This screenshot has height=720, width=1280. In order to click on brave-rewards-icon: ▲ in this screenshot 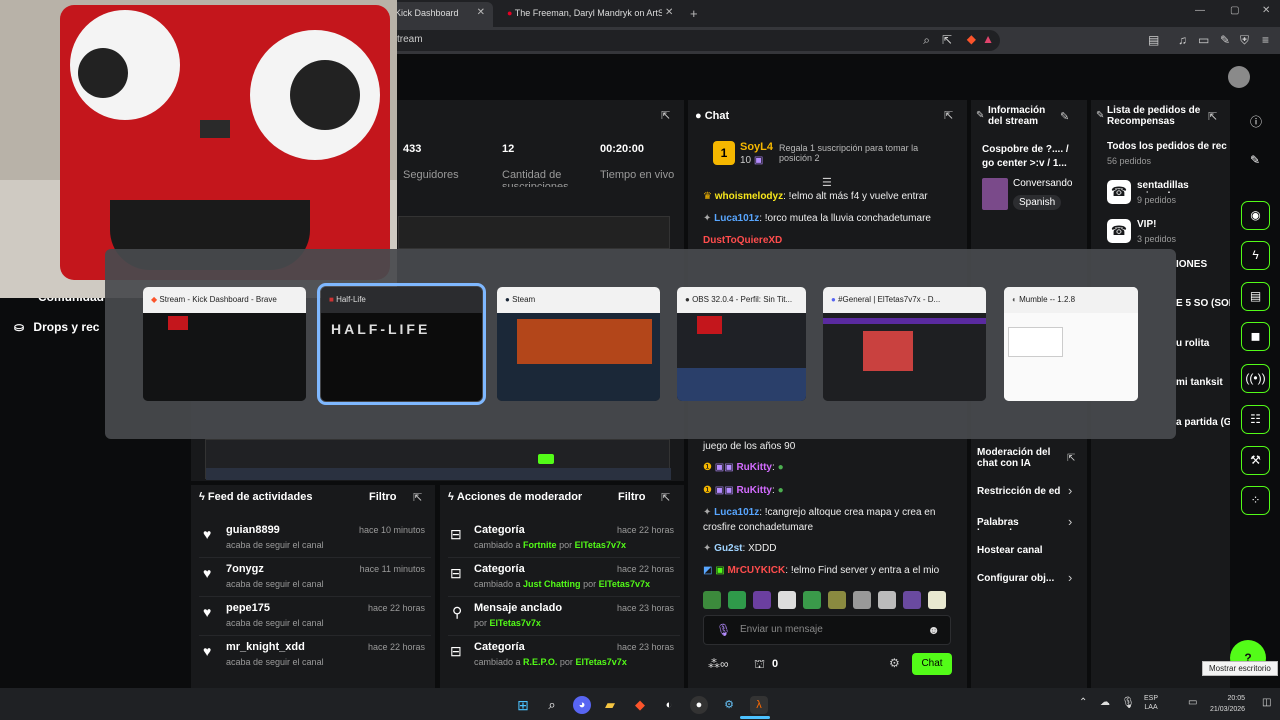, I will do `click(988, 39)`.